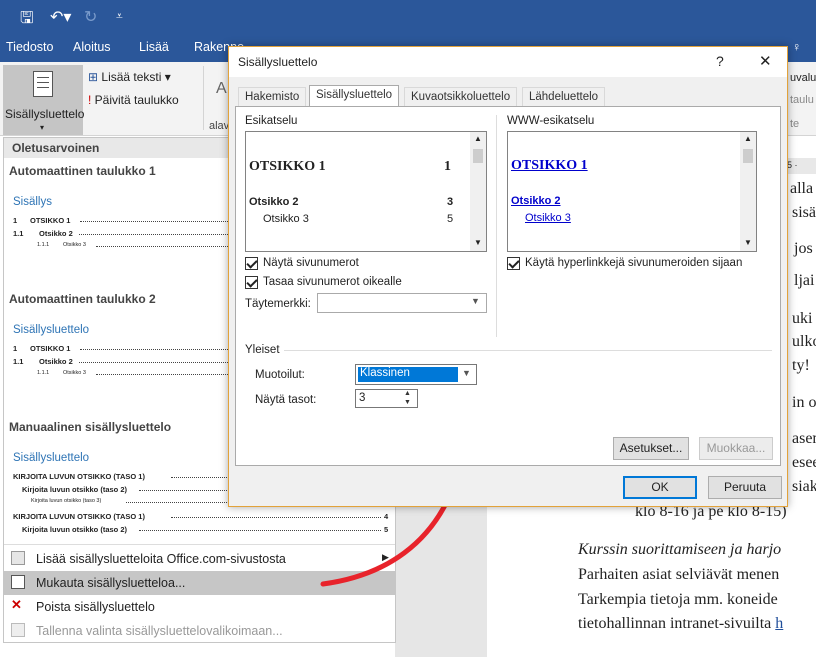 Image resolution: width=816 pixels, height=657 pixels. What do you see at coordinates (461, 97) in the screenshot?
I see `tab-figures: Kuvaotsikkoluettelo` at bounding box center [461, 97].